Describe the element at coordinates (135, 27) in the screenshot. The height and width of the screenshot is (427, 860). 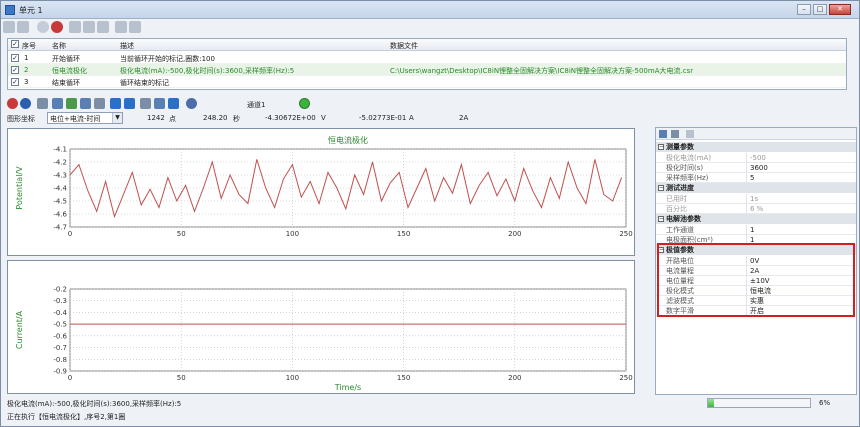
I see `move-down-icon` at that location.